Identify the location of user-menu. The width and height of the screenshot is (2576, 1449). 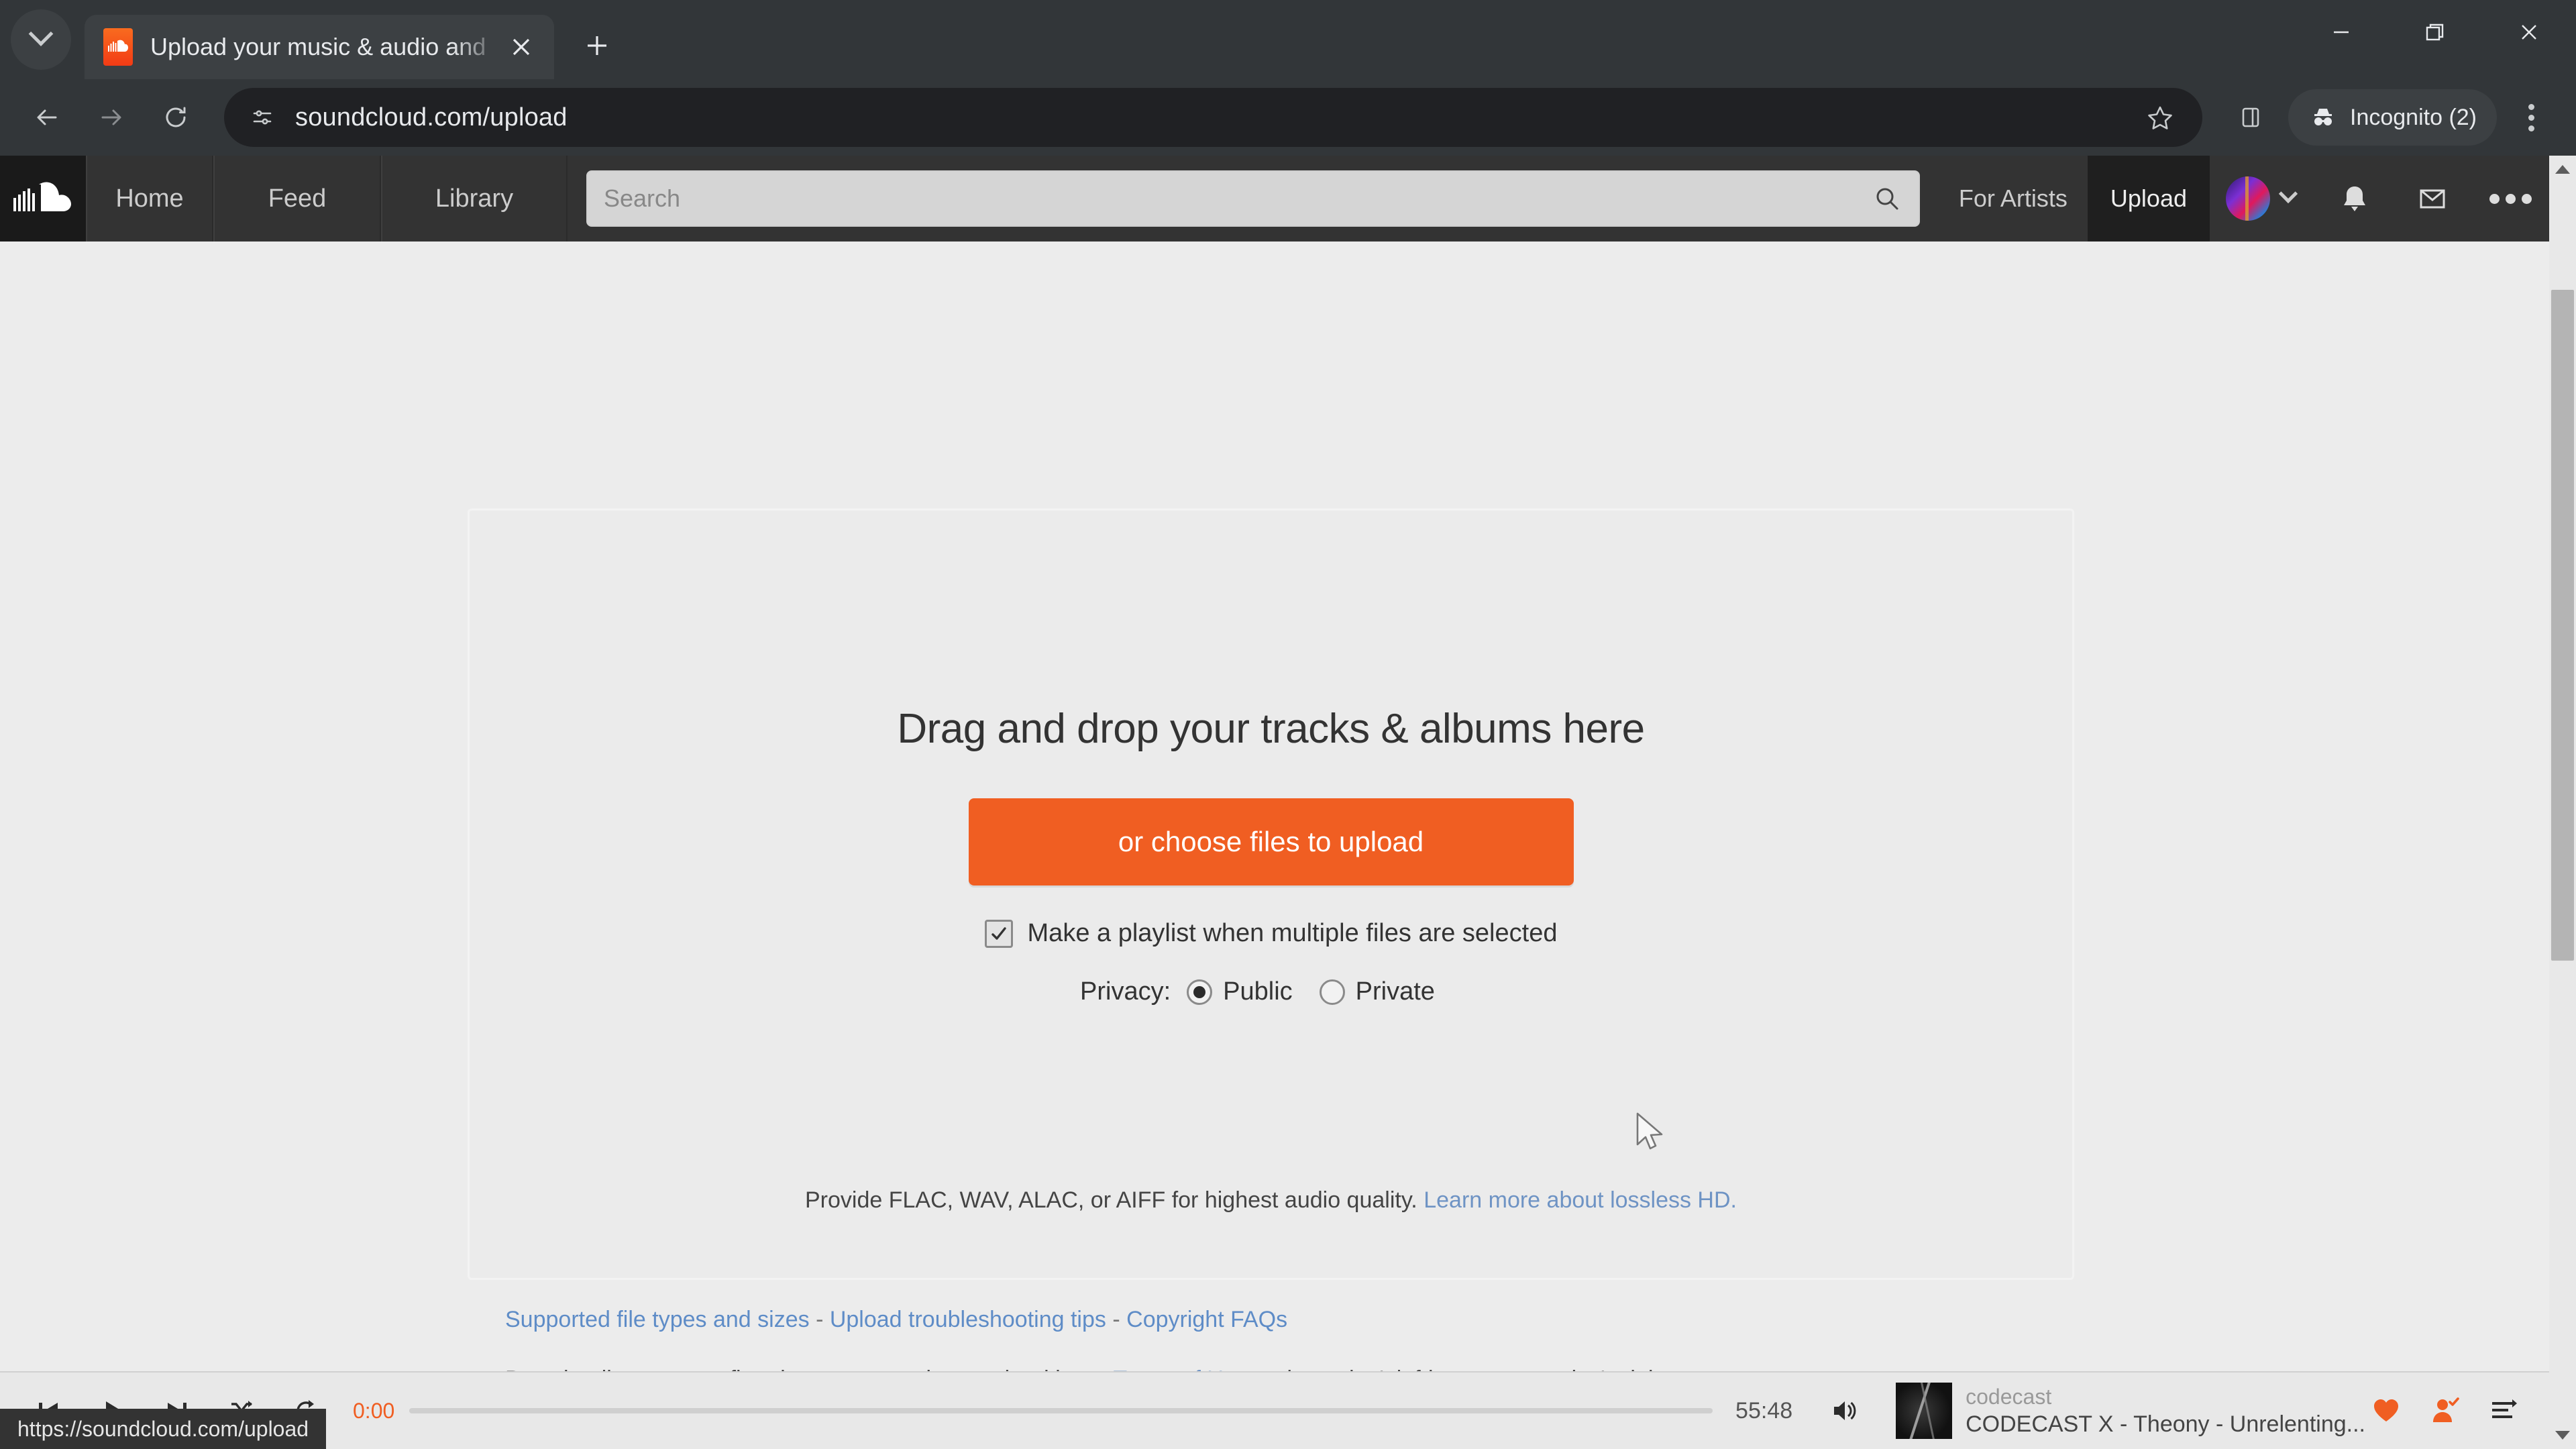
(2263, 198).